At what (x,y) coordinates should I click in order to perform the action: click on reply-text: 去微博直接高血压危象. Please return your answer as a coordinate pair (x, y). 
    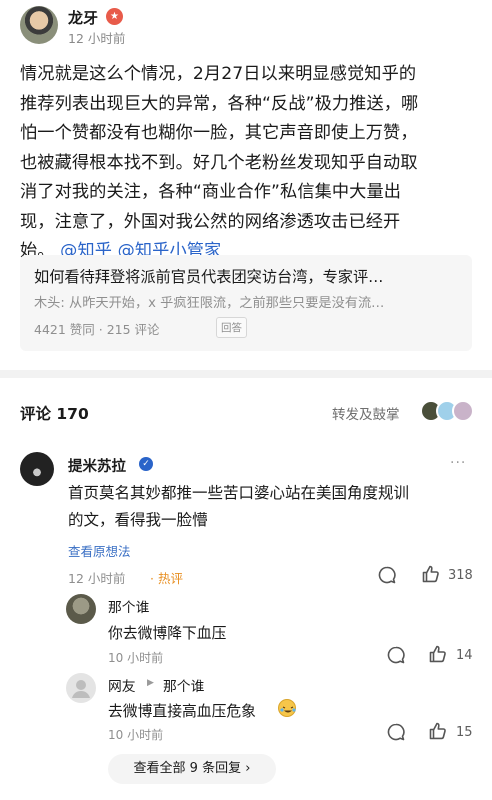
    Looking at the image, I should click on (182, 711).